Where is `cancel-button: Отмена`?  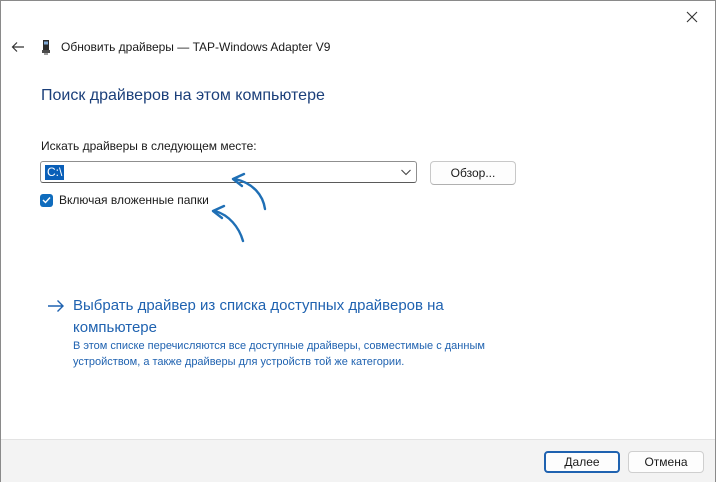
cancel-button: Отмена is located at coordinates (666, 462).